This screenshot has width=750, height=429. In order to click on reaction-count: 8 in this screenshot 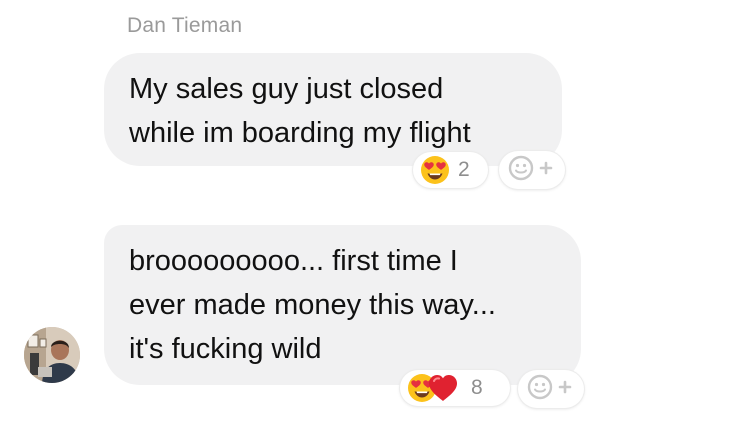, I will do `click(477, 387)`.